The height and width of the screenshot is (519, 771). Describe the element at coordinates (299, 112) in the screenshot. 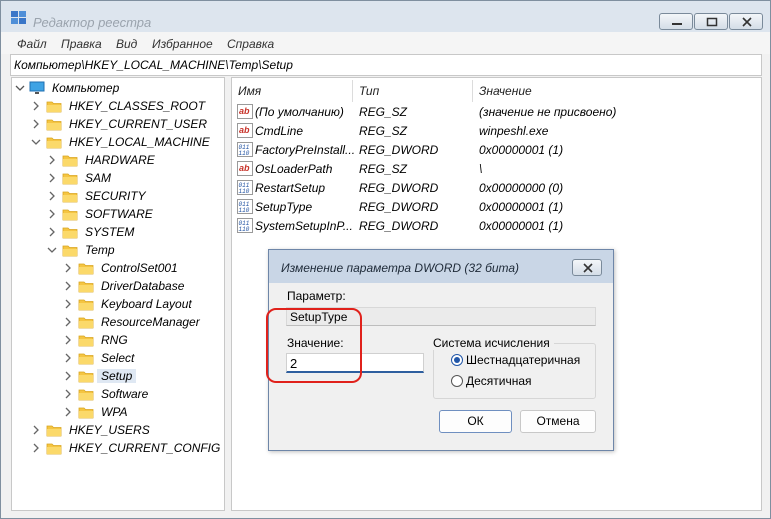

I see `value-name: (По умолчанию)` at that location.